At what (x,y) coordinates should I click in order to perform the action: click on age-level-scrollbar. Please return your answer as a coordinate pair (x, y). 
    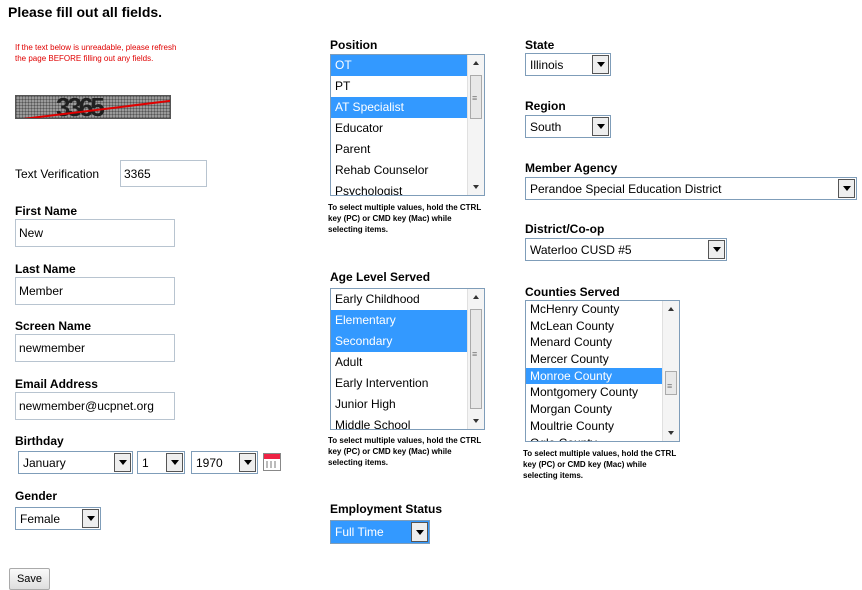
    Looking at the image, I should click on (475, 359).